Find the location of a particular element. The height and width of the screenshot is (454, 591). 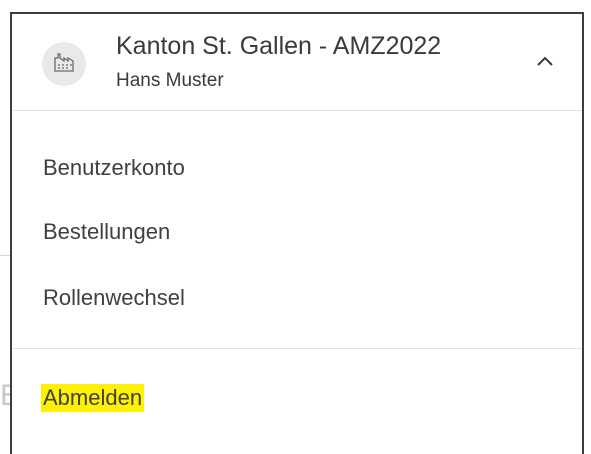

menu-item-rollenwechsel: Rollenwechsel is located at coordinates (114, 298).